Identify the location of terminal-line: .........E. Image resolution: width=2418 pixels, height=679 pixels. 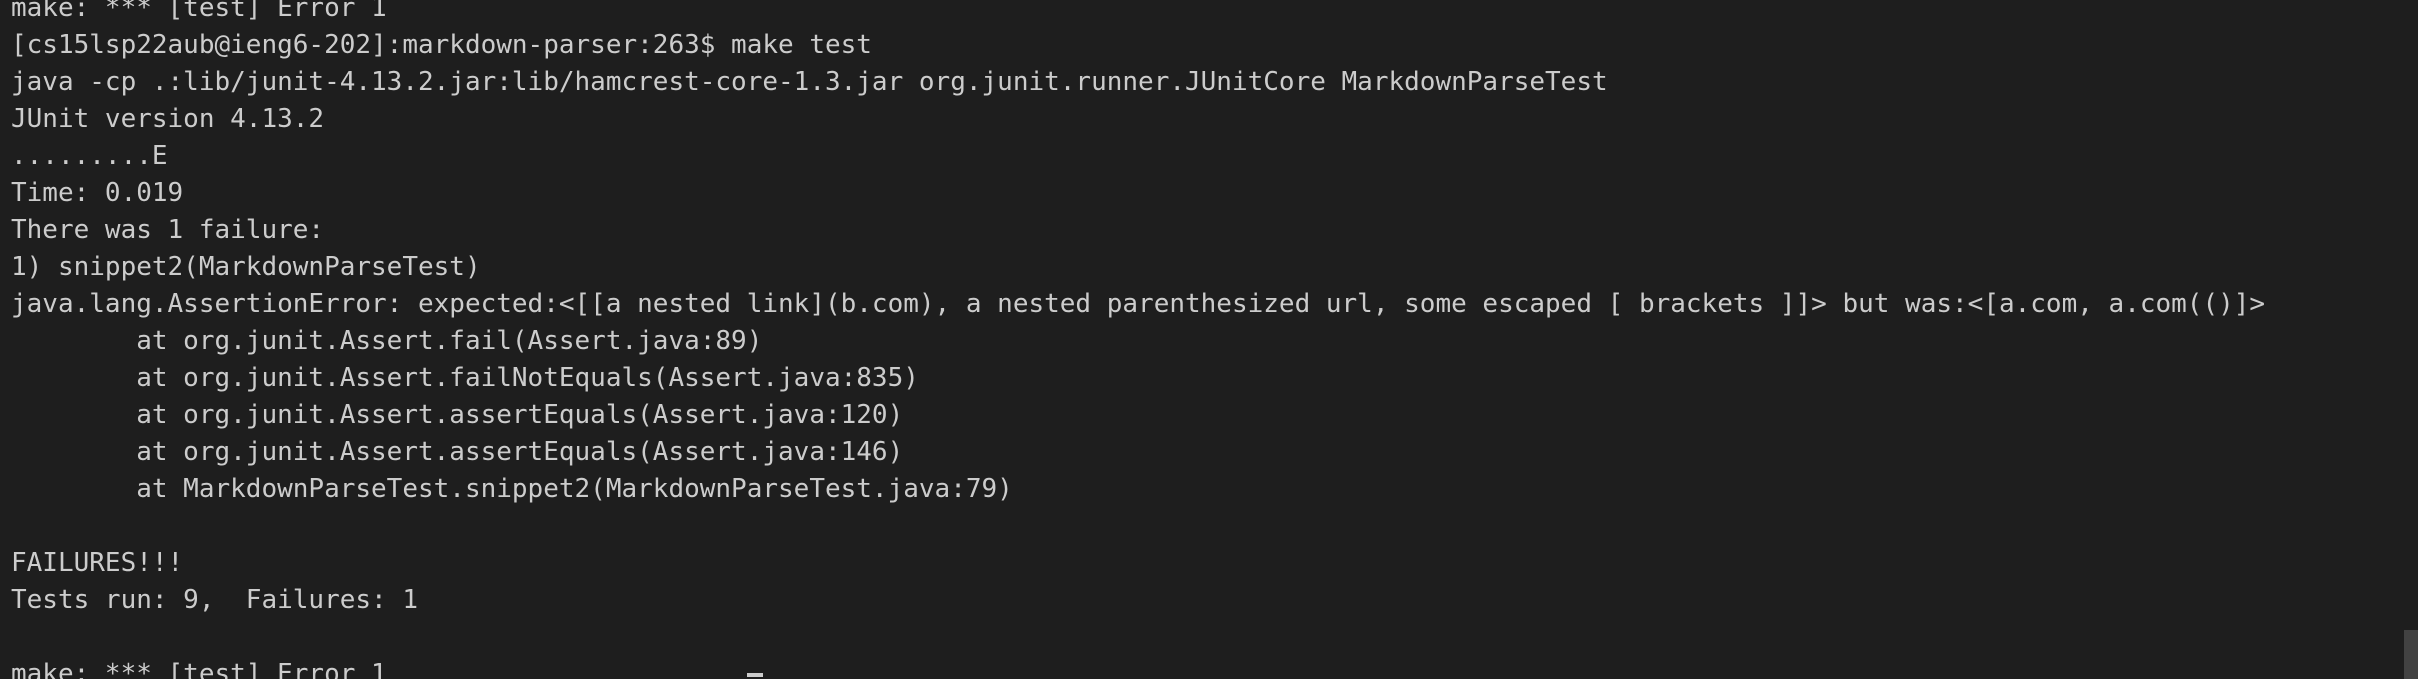
(89, 156).